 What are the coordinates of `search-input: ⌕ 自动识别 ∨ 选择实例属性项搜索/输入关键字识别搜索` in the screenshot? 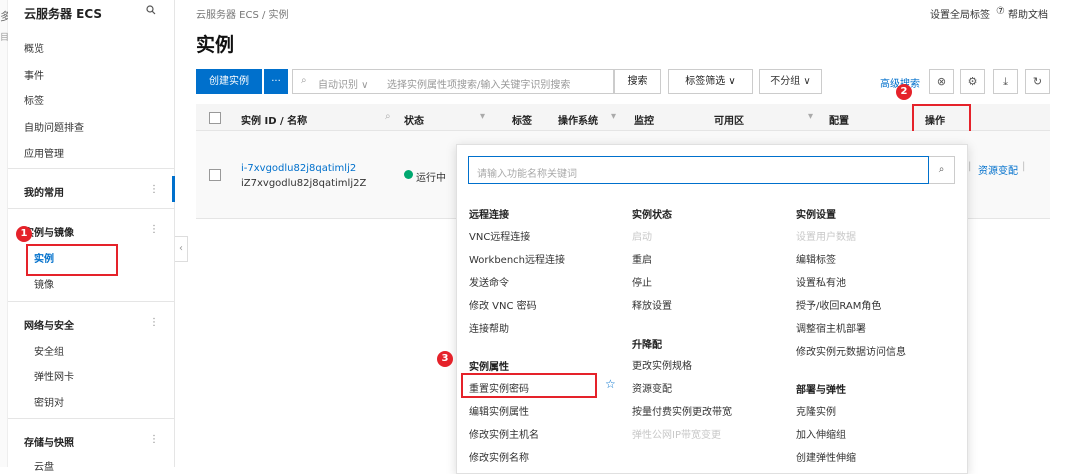 It's located at (453, 81).